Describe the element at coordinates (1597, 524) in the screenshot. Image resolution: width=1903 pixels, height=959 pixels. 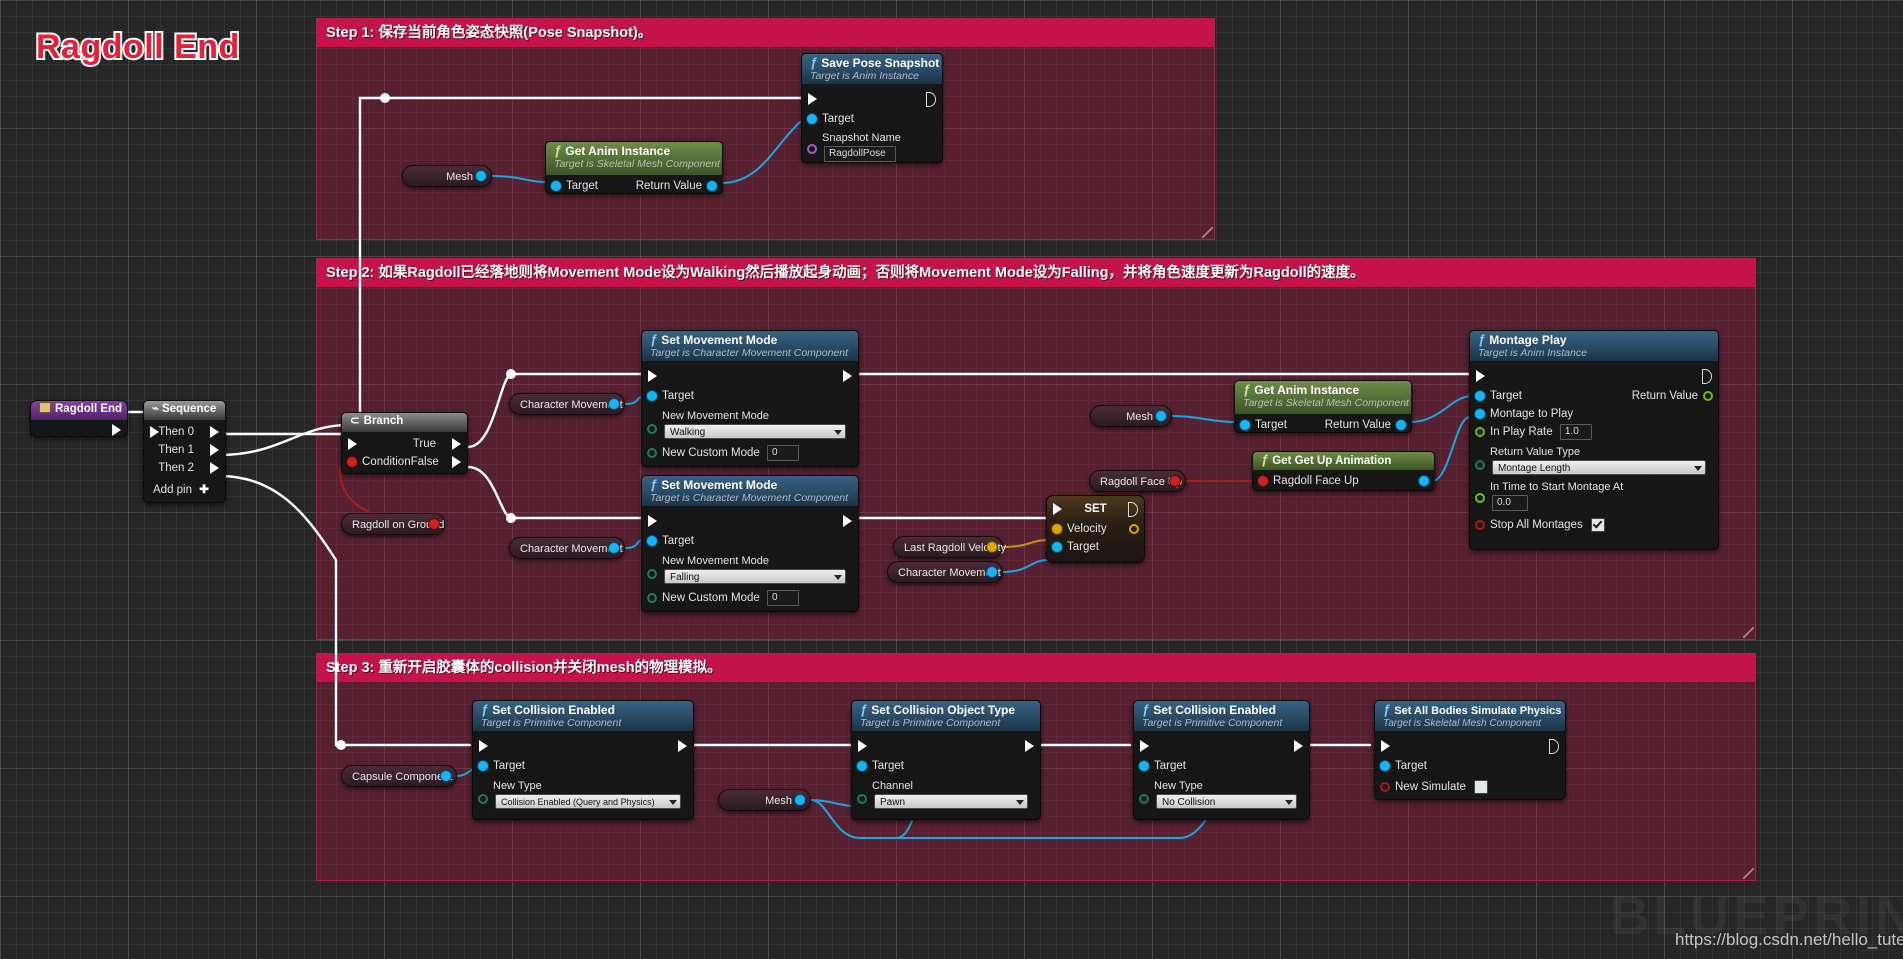
I see `stop-all-montages-checkbox` at that location.